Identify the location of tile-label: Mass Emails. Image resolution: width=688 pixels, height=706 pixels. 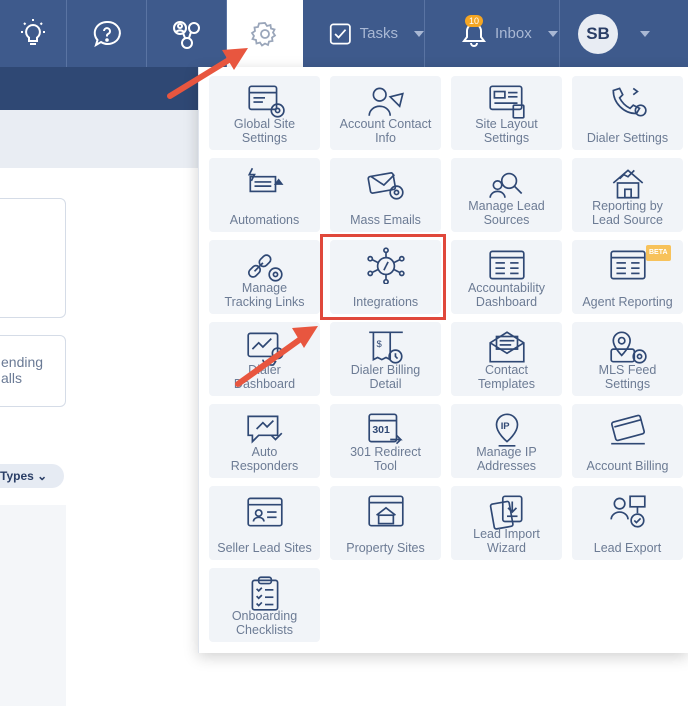
(385, 220).